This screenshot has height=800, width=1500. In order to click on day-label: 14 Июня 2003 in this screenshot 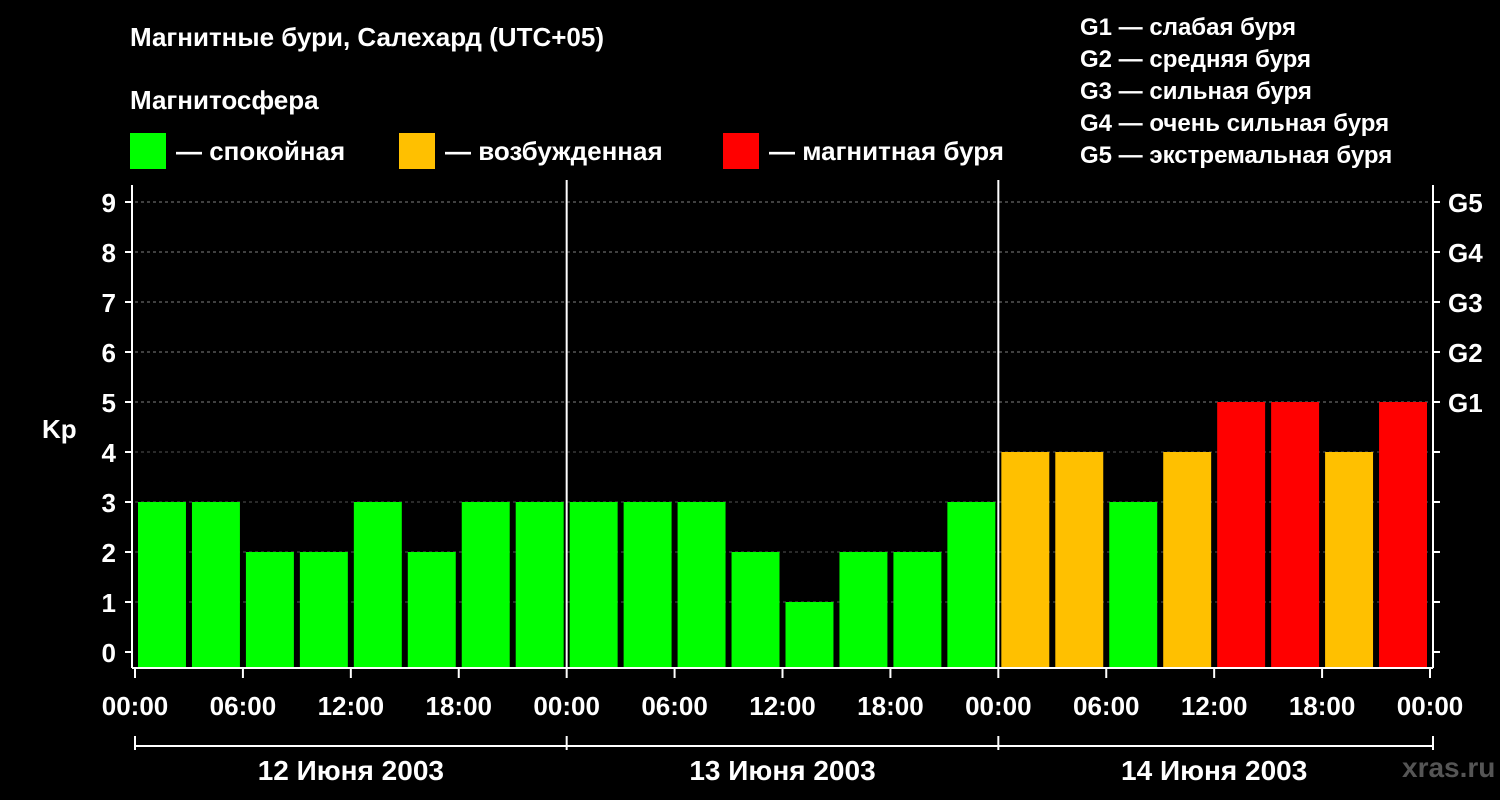, I will do `click(1214, 770)`.